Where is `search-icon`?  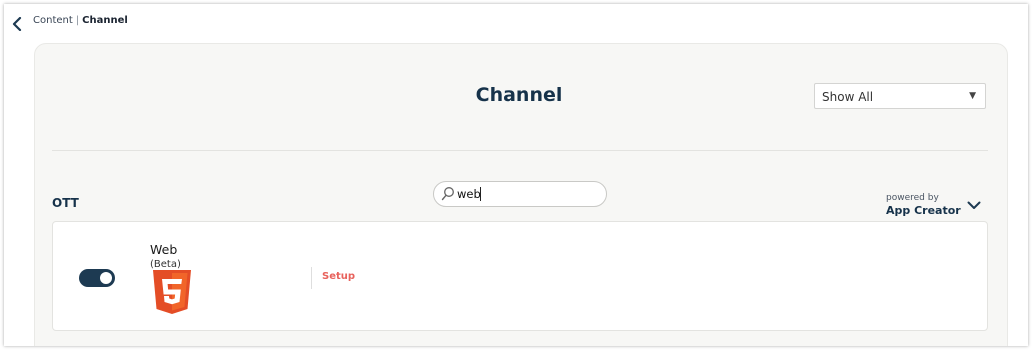 search-icon is located at coordinates (448, 196).